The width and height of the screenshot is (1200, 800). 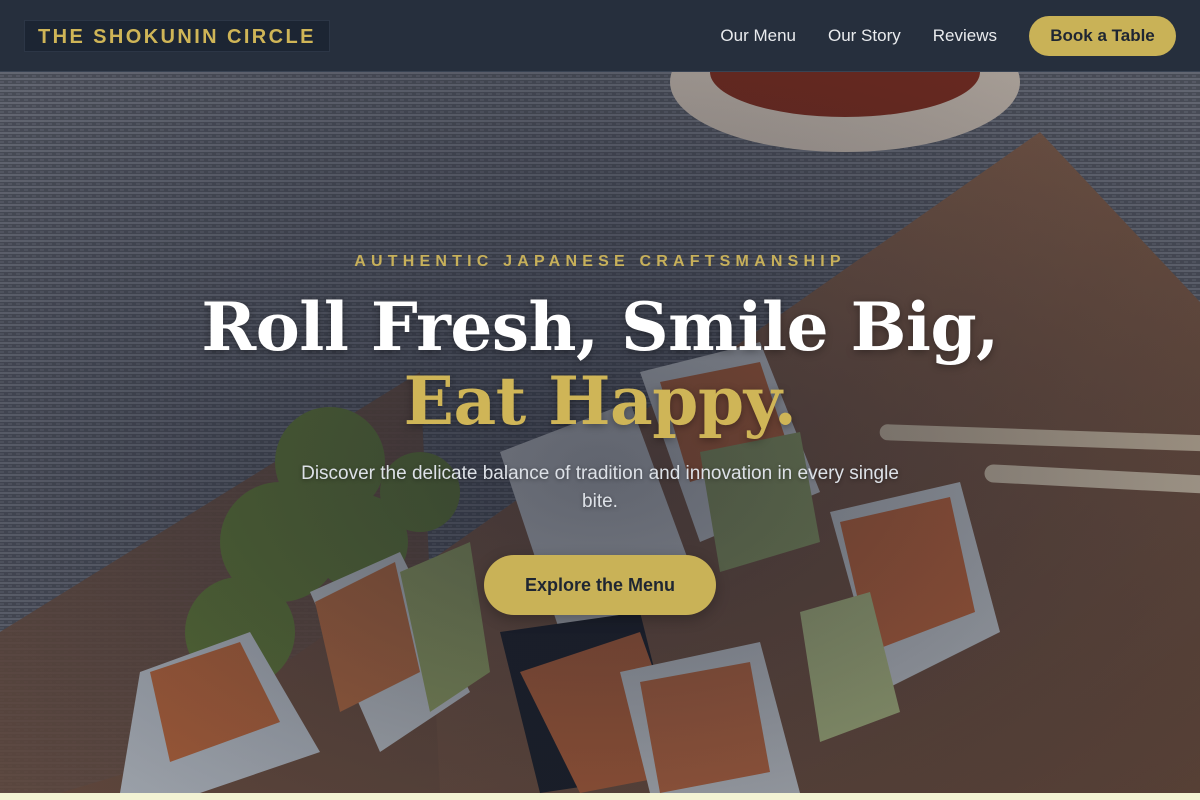 What do you see at coordinates (600, 585) in the screenshot?
I see `explore-menu-button: Explore the Menu` at bounding box center [600, 585].